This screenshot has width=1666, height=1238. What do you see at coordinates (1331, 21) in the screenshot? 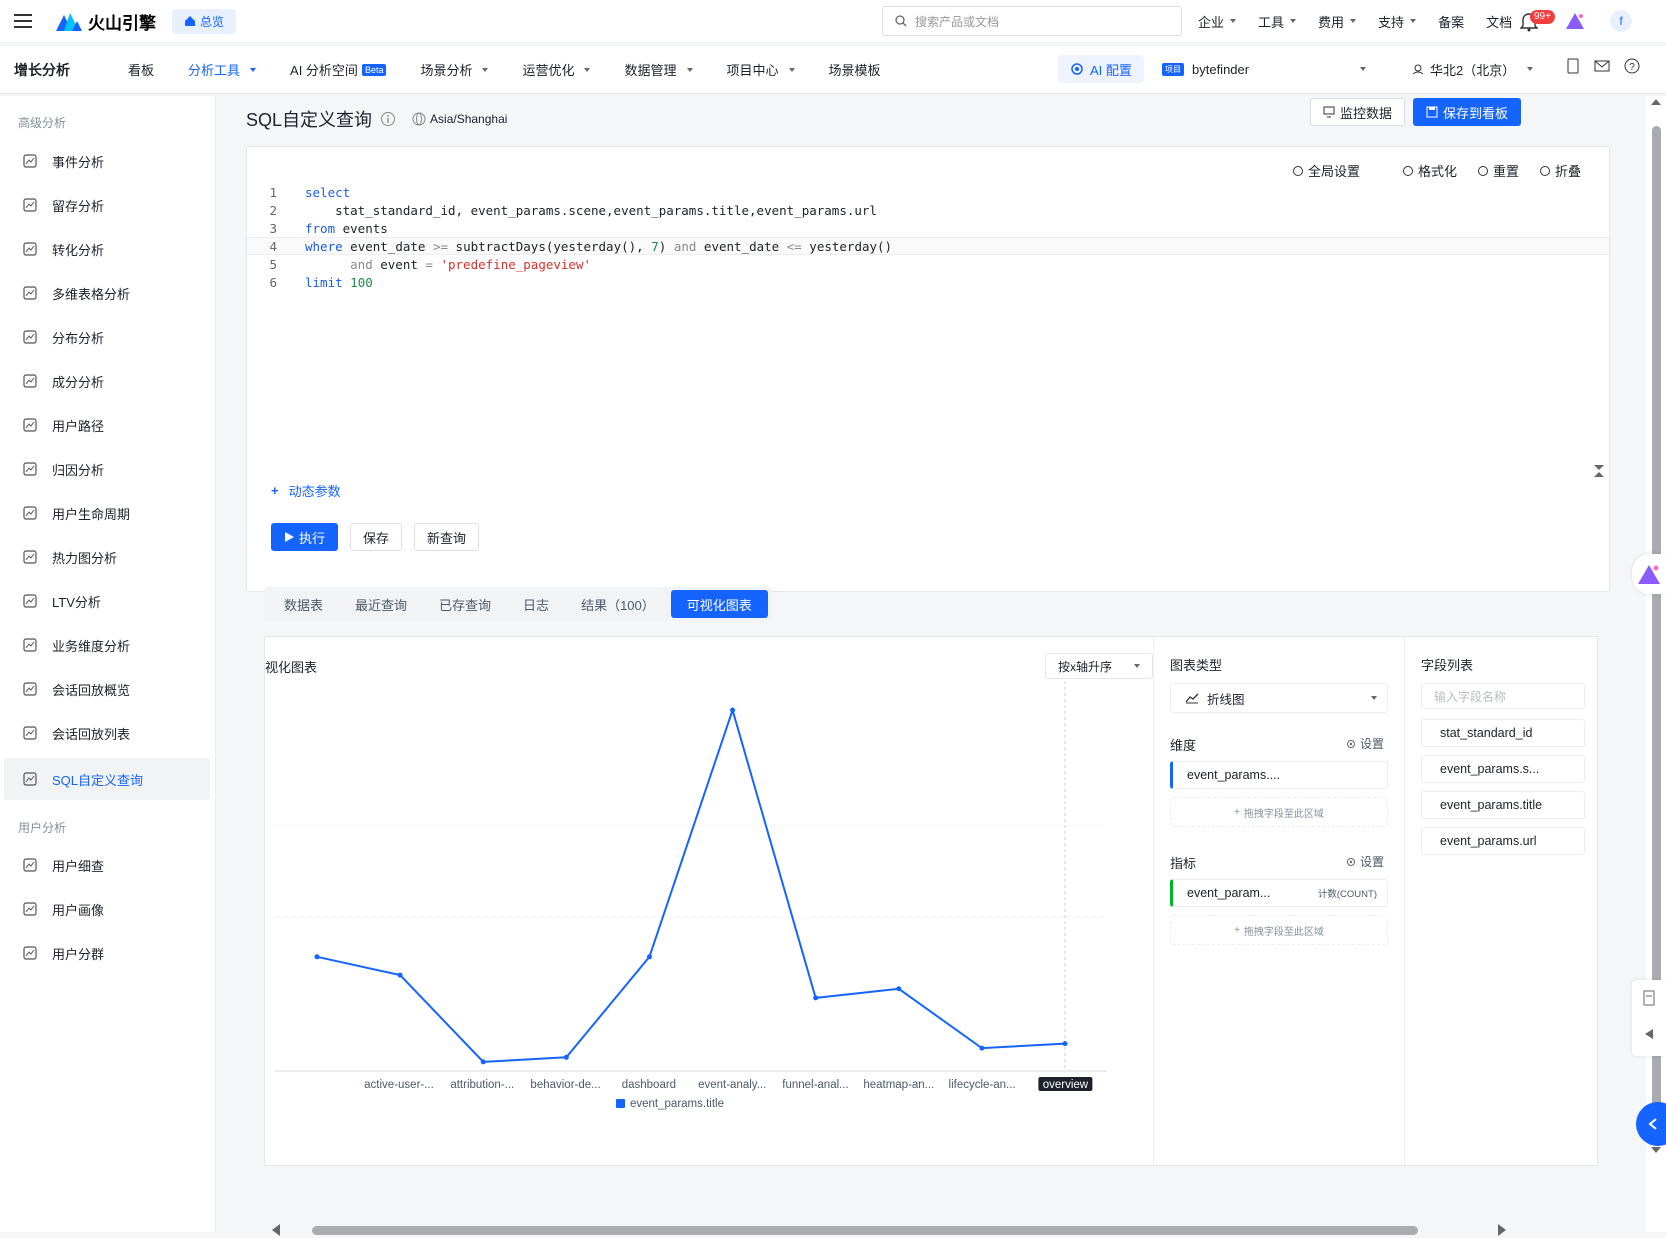
I see `top-nav-item: 费用` at bounding box center [1331, 21].